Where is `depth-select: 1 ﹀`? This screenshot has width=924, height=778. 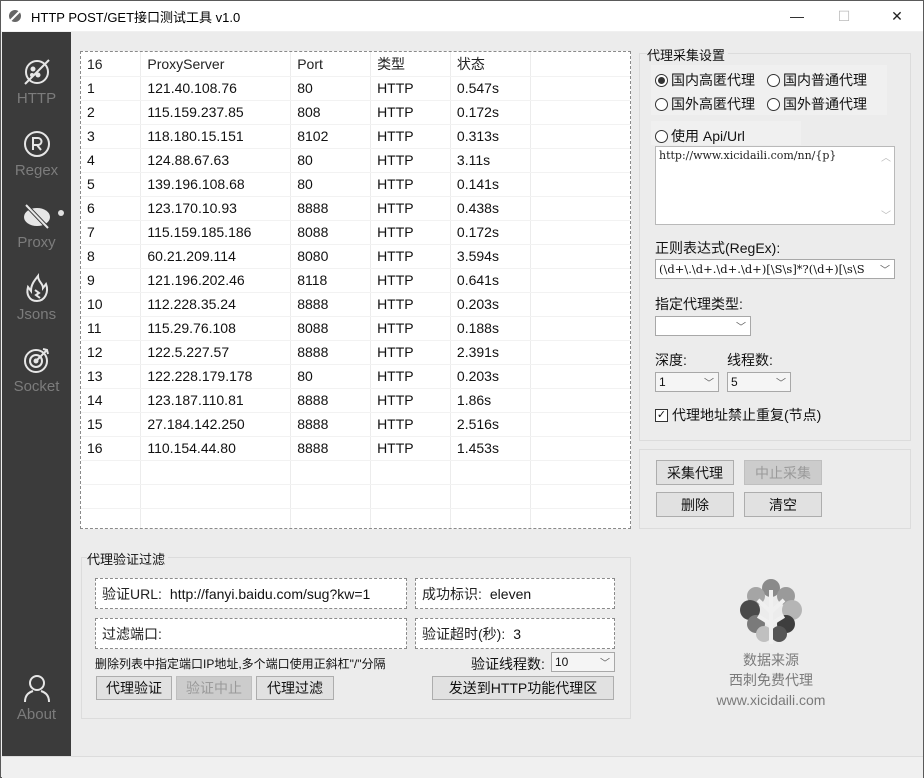 depth-select: 1 ﹀ is located at coordinates (687, 382).